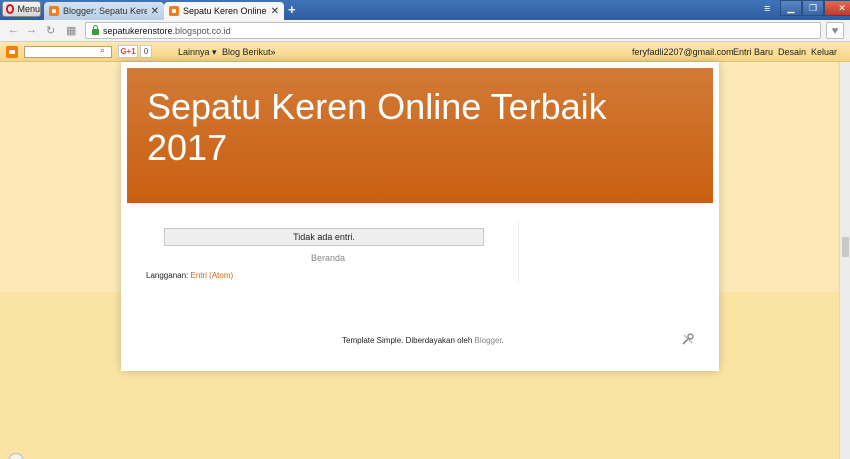  I want to click on browser-menu-button: Menu, so click(21, 9).